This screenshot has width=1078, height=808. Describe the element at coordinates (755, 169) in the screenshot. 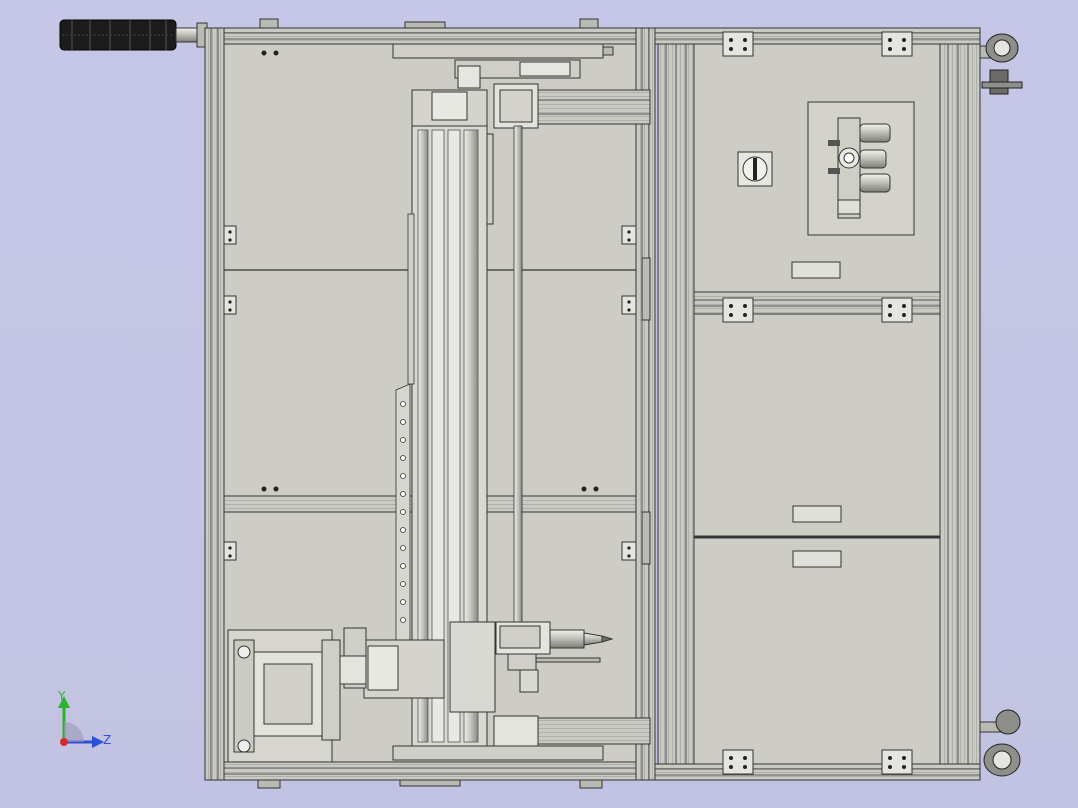

I see `rotary-switch` at that location.